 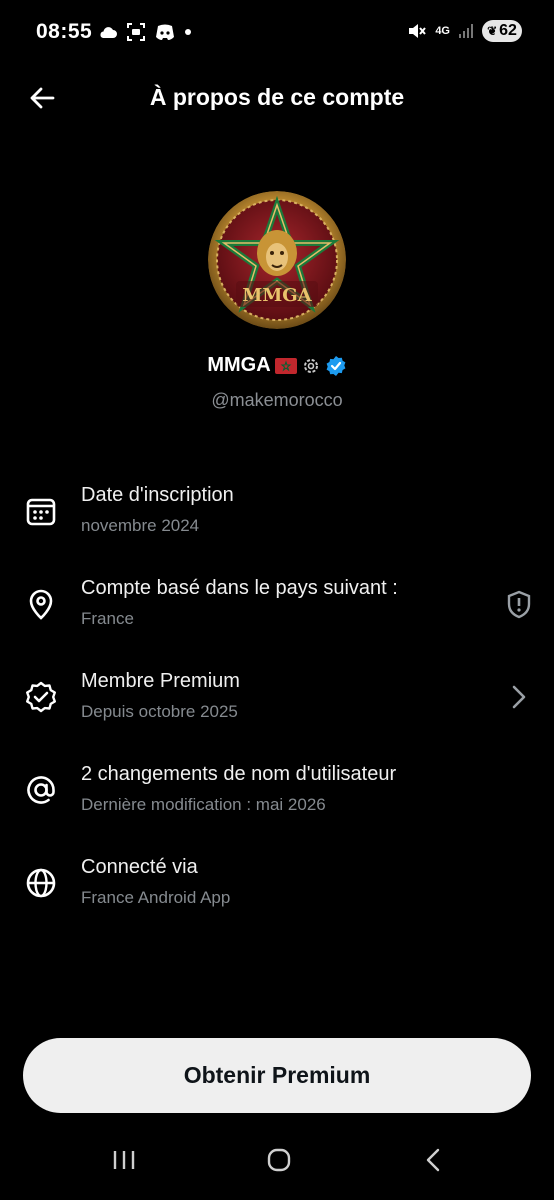 What do you see at coordinates (160, 681) in the screenshot?
I see `item-title: Membre Premium` at bounding box center [160, 681].